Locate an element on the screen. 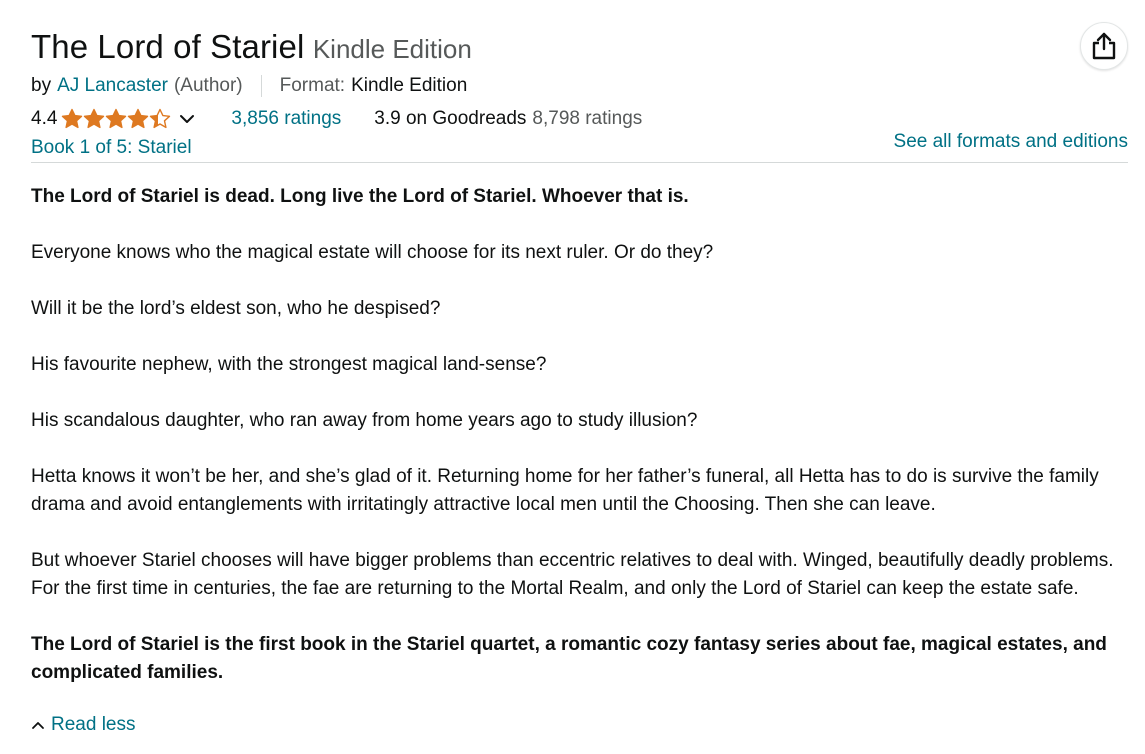 This screenshot has height=754, width=1145. chevron-down-icon is located at coordinates (187, 119).